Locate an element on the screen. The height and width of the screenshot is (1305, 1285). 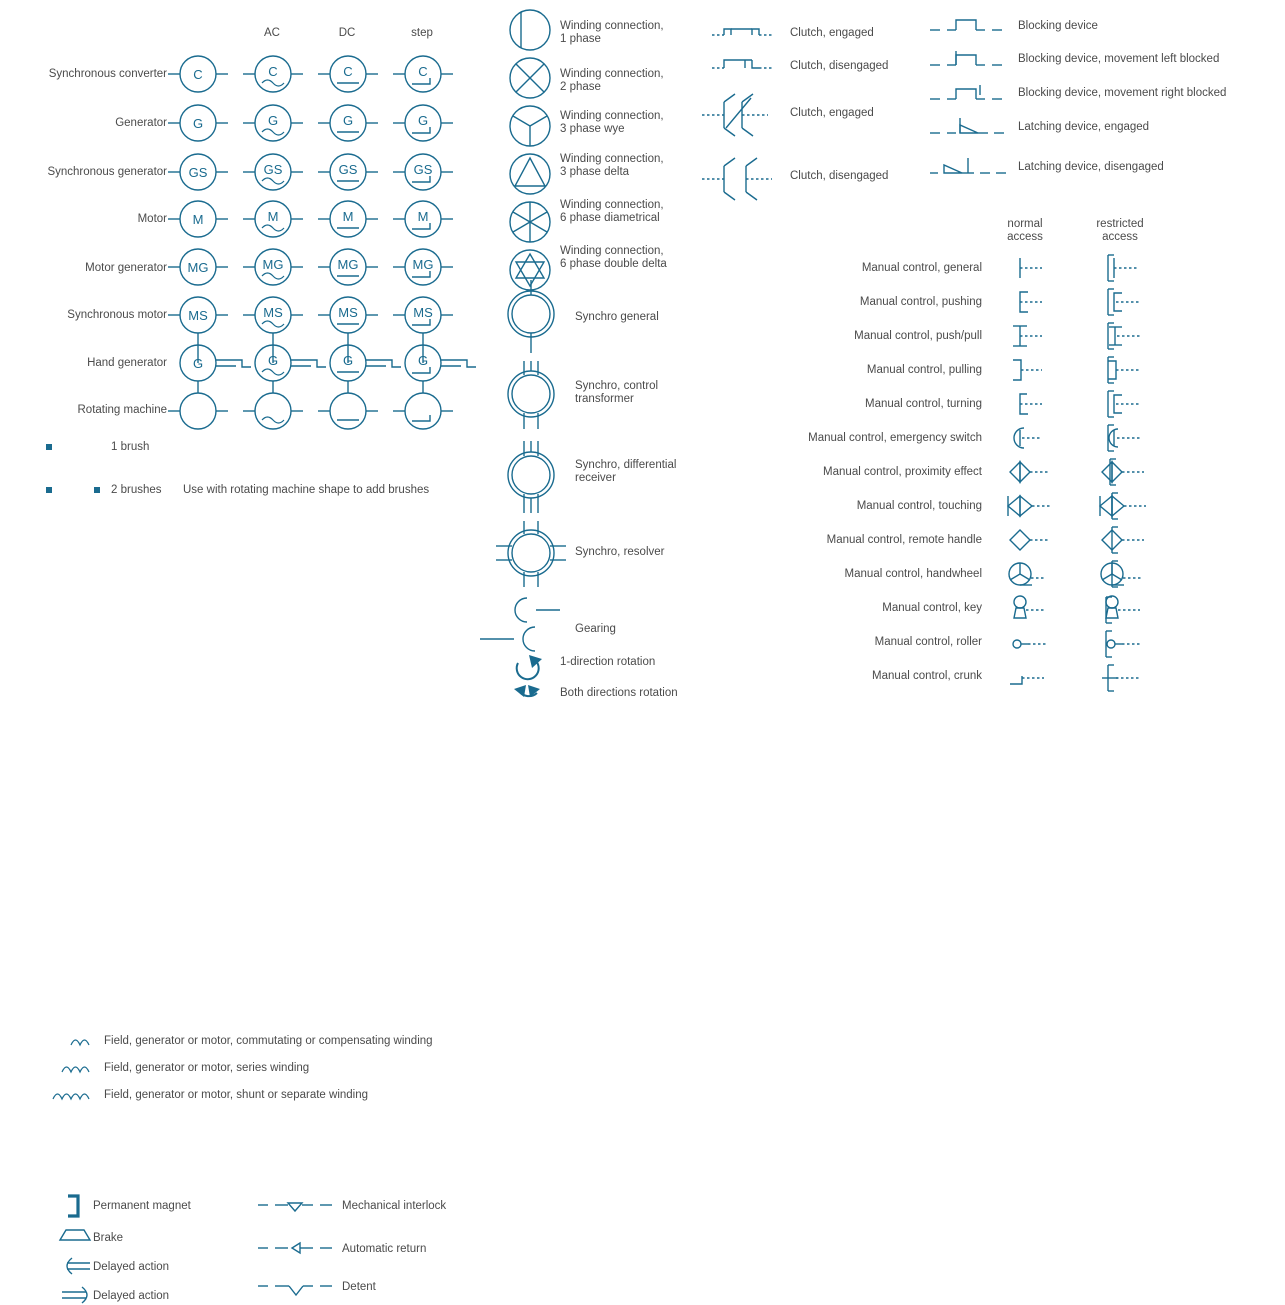
brake-icon is located at coordinates (75, 1235).